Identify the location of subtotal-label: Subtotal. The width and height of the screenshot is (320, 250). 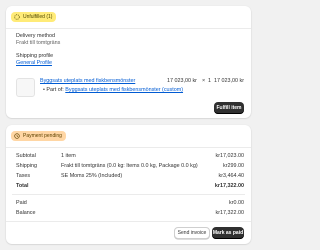
(26, 156).